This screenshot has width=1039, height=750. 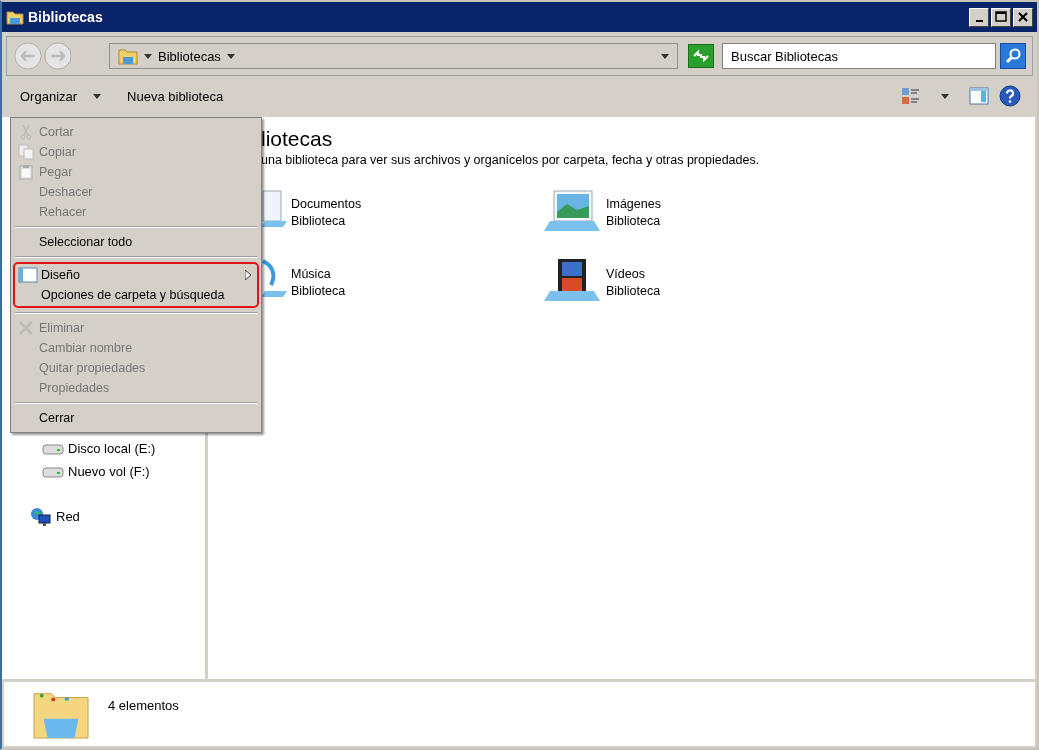 I want to click on search-button, so click(x=1013, y=56).